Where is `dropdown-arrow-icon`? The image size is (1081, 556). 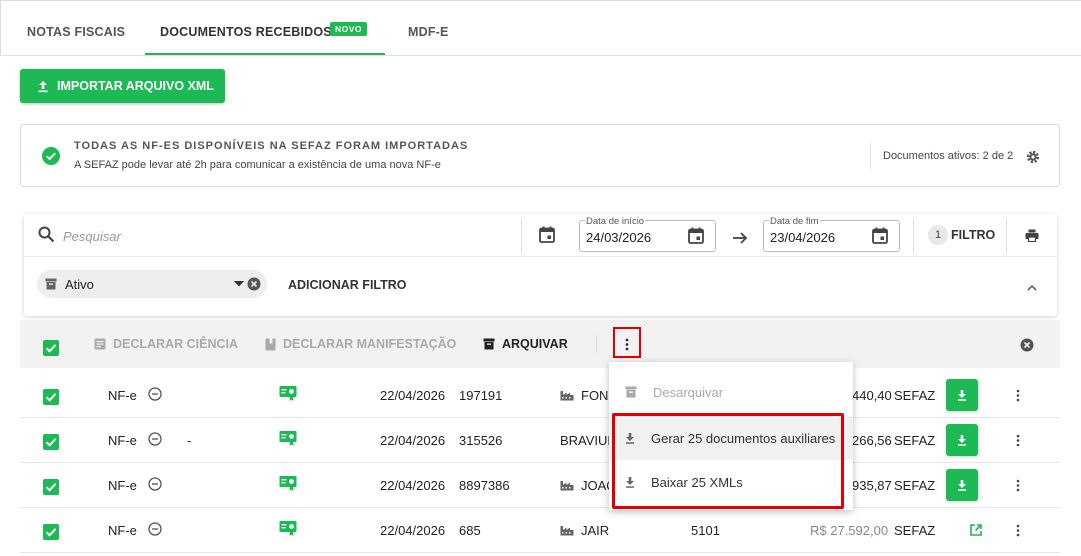 dropdown-arrow-icon is located at coordinates (239, 284).